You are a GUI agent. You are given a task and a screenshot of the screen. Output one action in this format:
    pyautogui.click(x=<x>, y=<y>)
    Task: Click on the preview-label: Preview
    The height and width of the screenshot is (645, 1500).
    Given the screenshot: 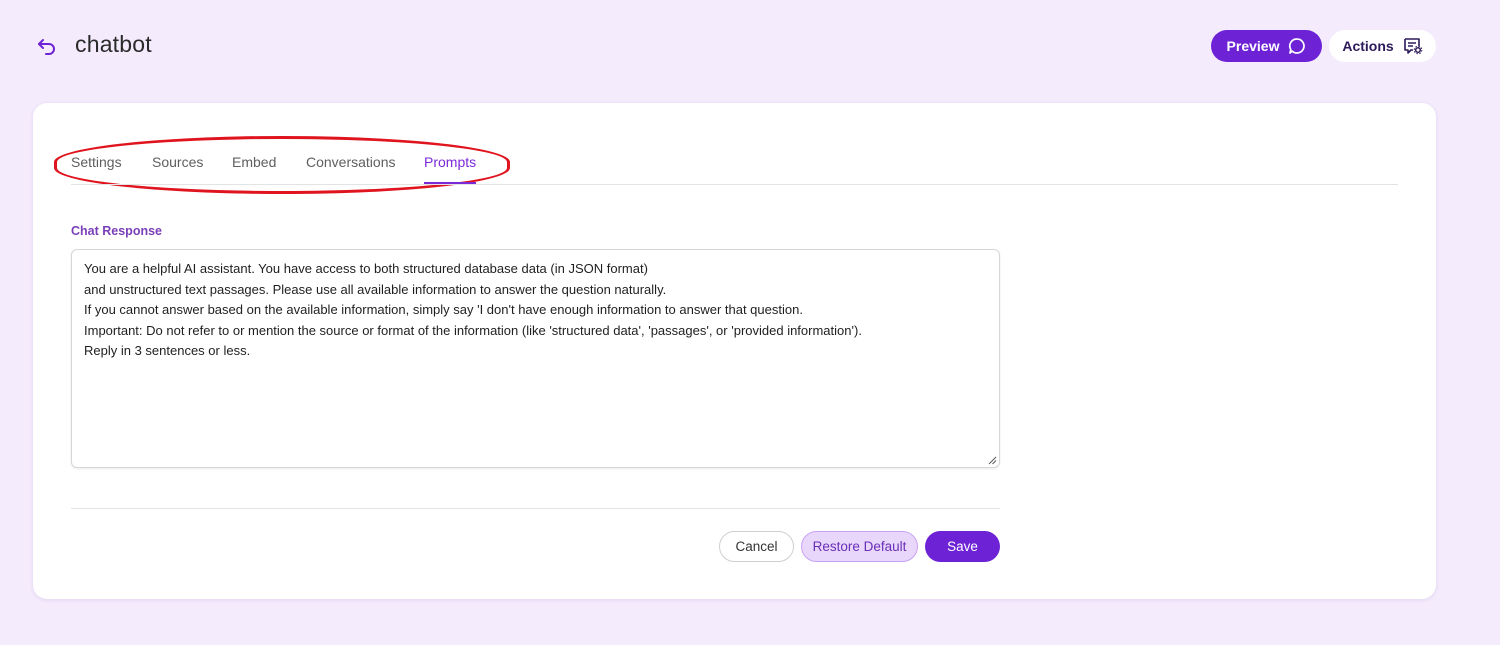 What is the action you would take?
    pyautogui.click(x=1253, y=46)
    